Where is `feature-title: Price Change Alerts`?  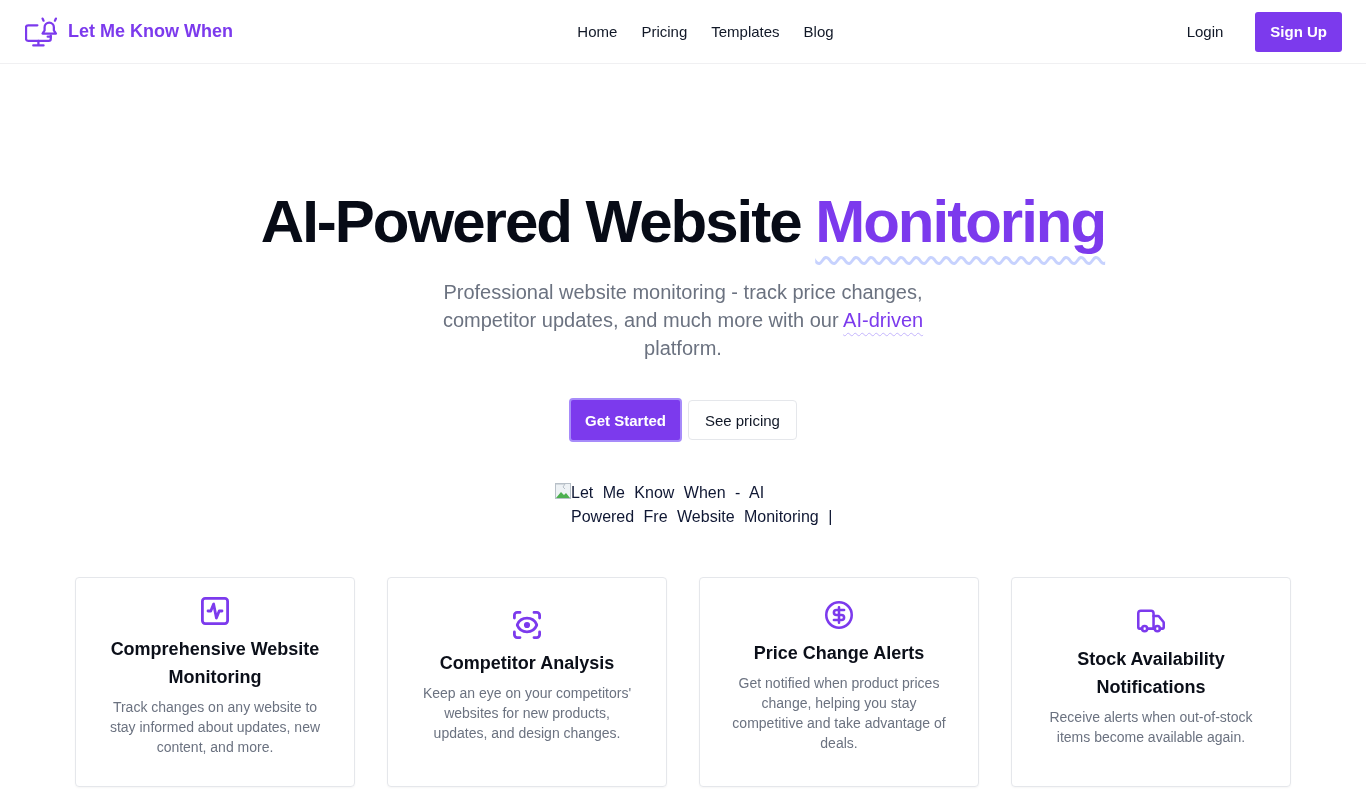
feature-title: Price Change Alerts is located at coordinates (839, 653).